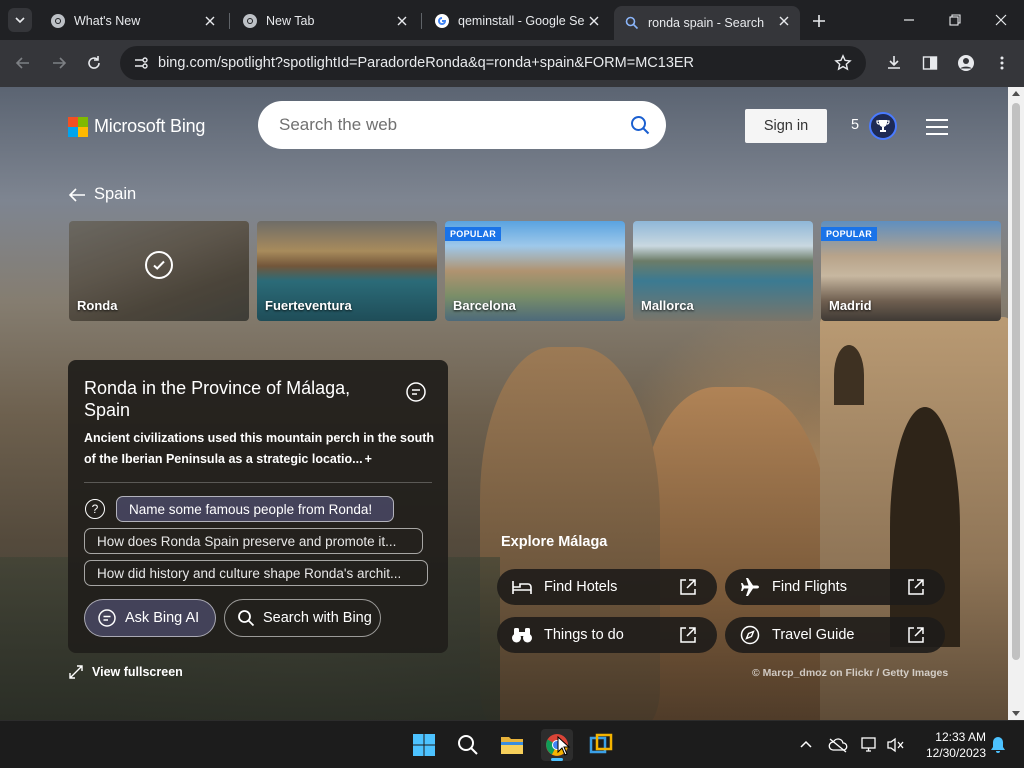 This screenshot has width=1024, height=768. I want to click on start-button, so click(424, 745).